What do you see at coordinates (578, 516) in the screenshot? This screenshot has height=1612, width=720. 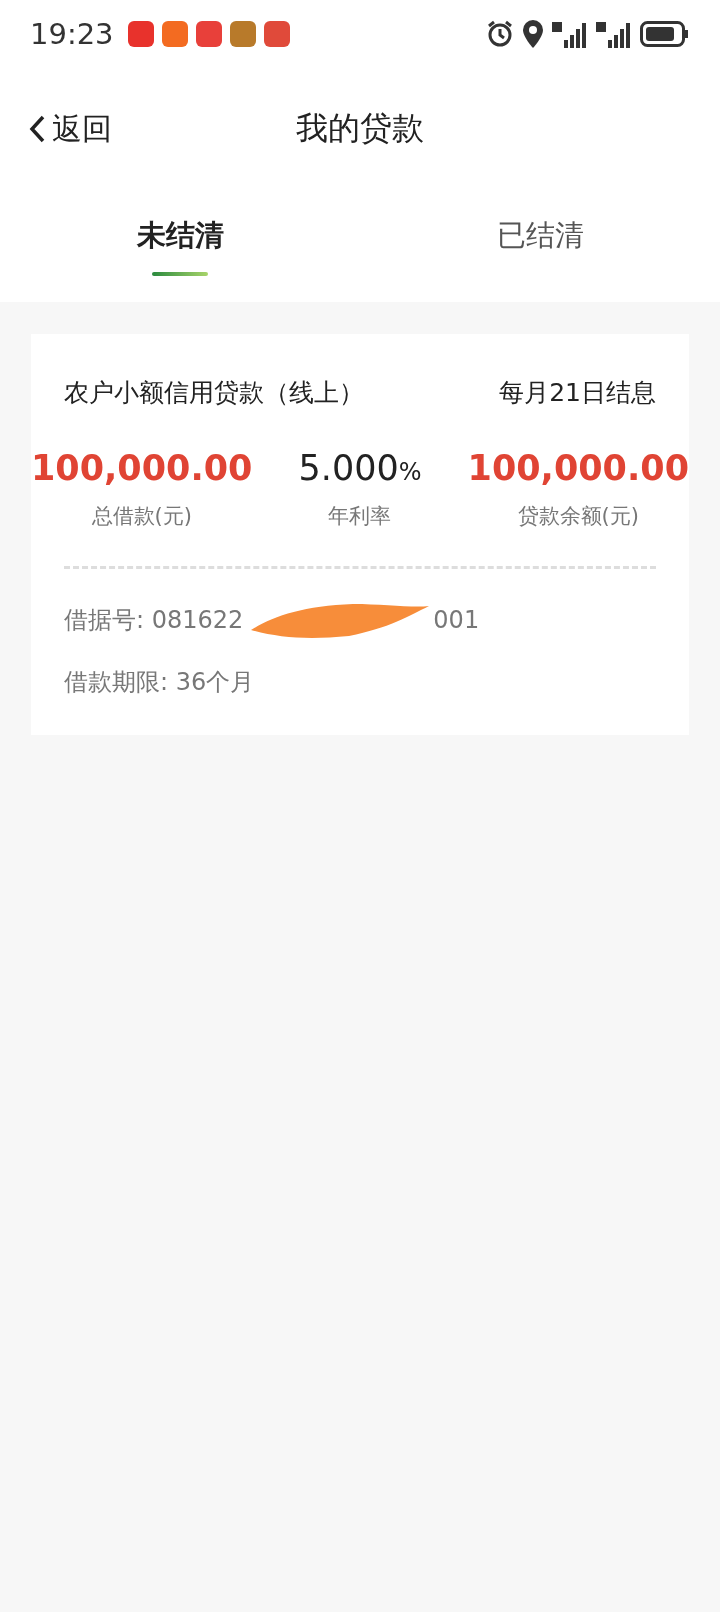 I see `stat-label: 贷款余额(元)` at bounding box center [578, 516].